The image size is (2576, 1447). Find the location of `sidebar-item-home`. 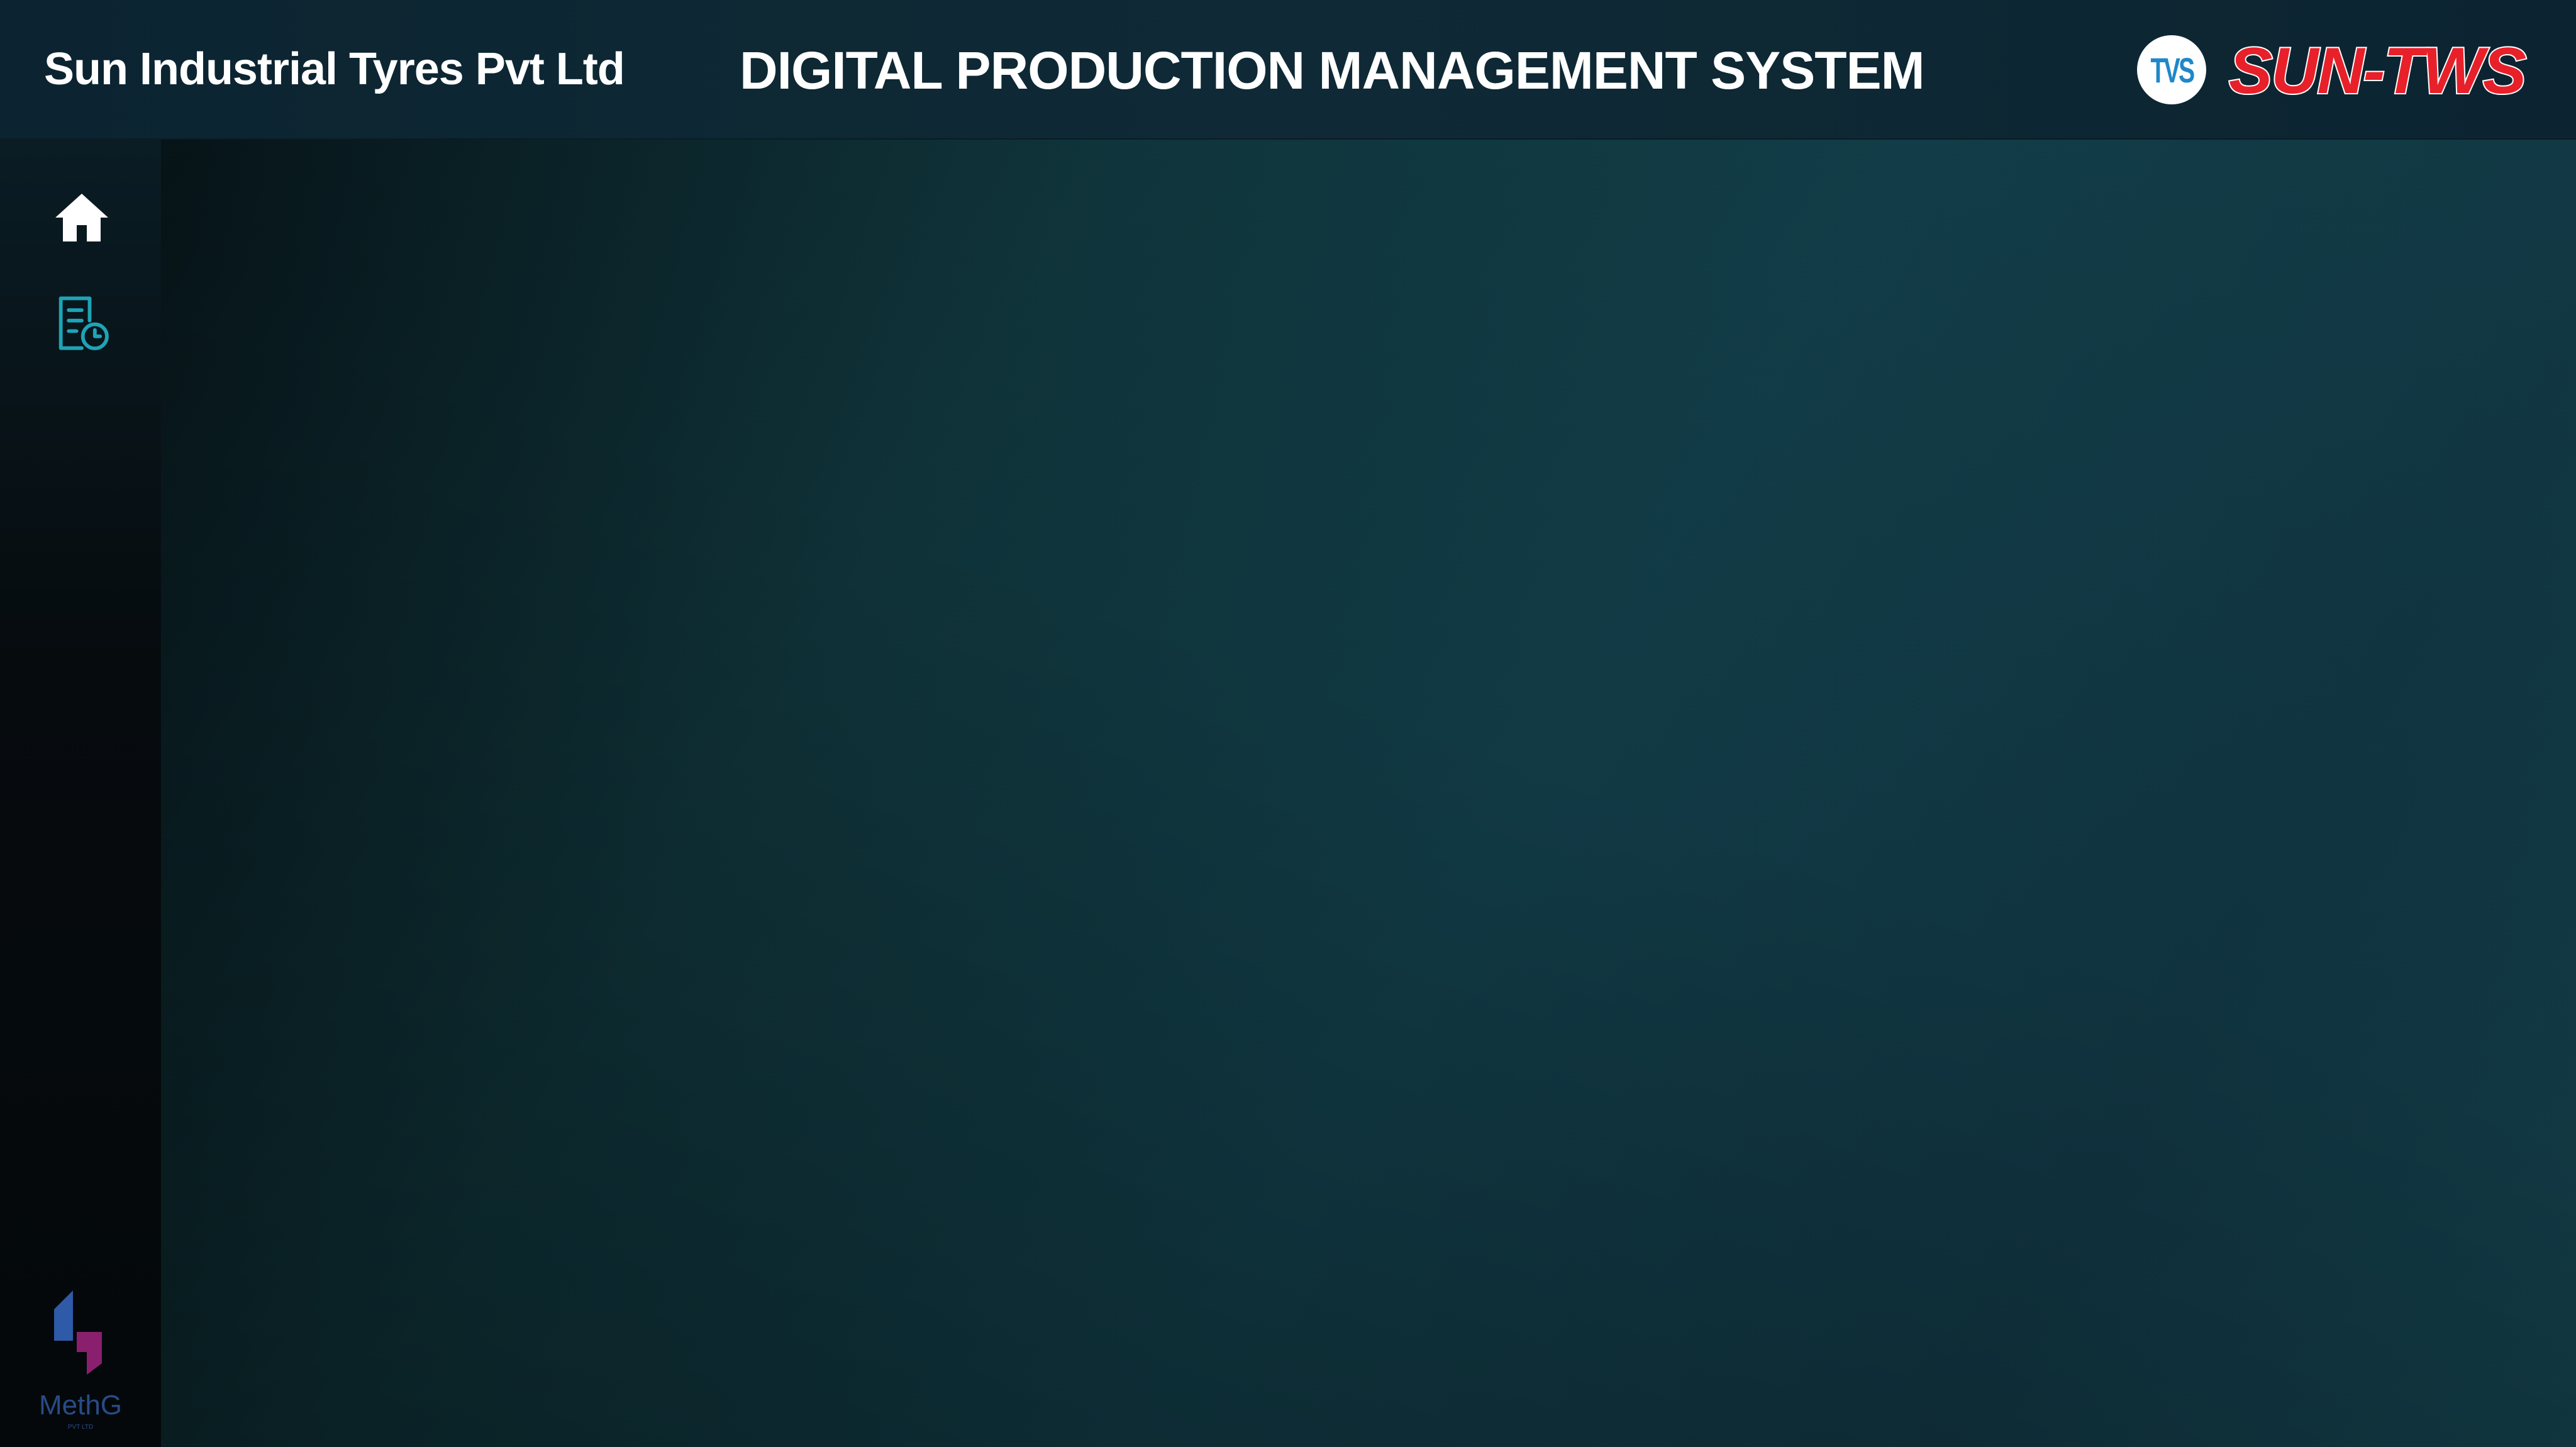

sidebar-item-home is located at coordinates (81, 217).